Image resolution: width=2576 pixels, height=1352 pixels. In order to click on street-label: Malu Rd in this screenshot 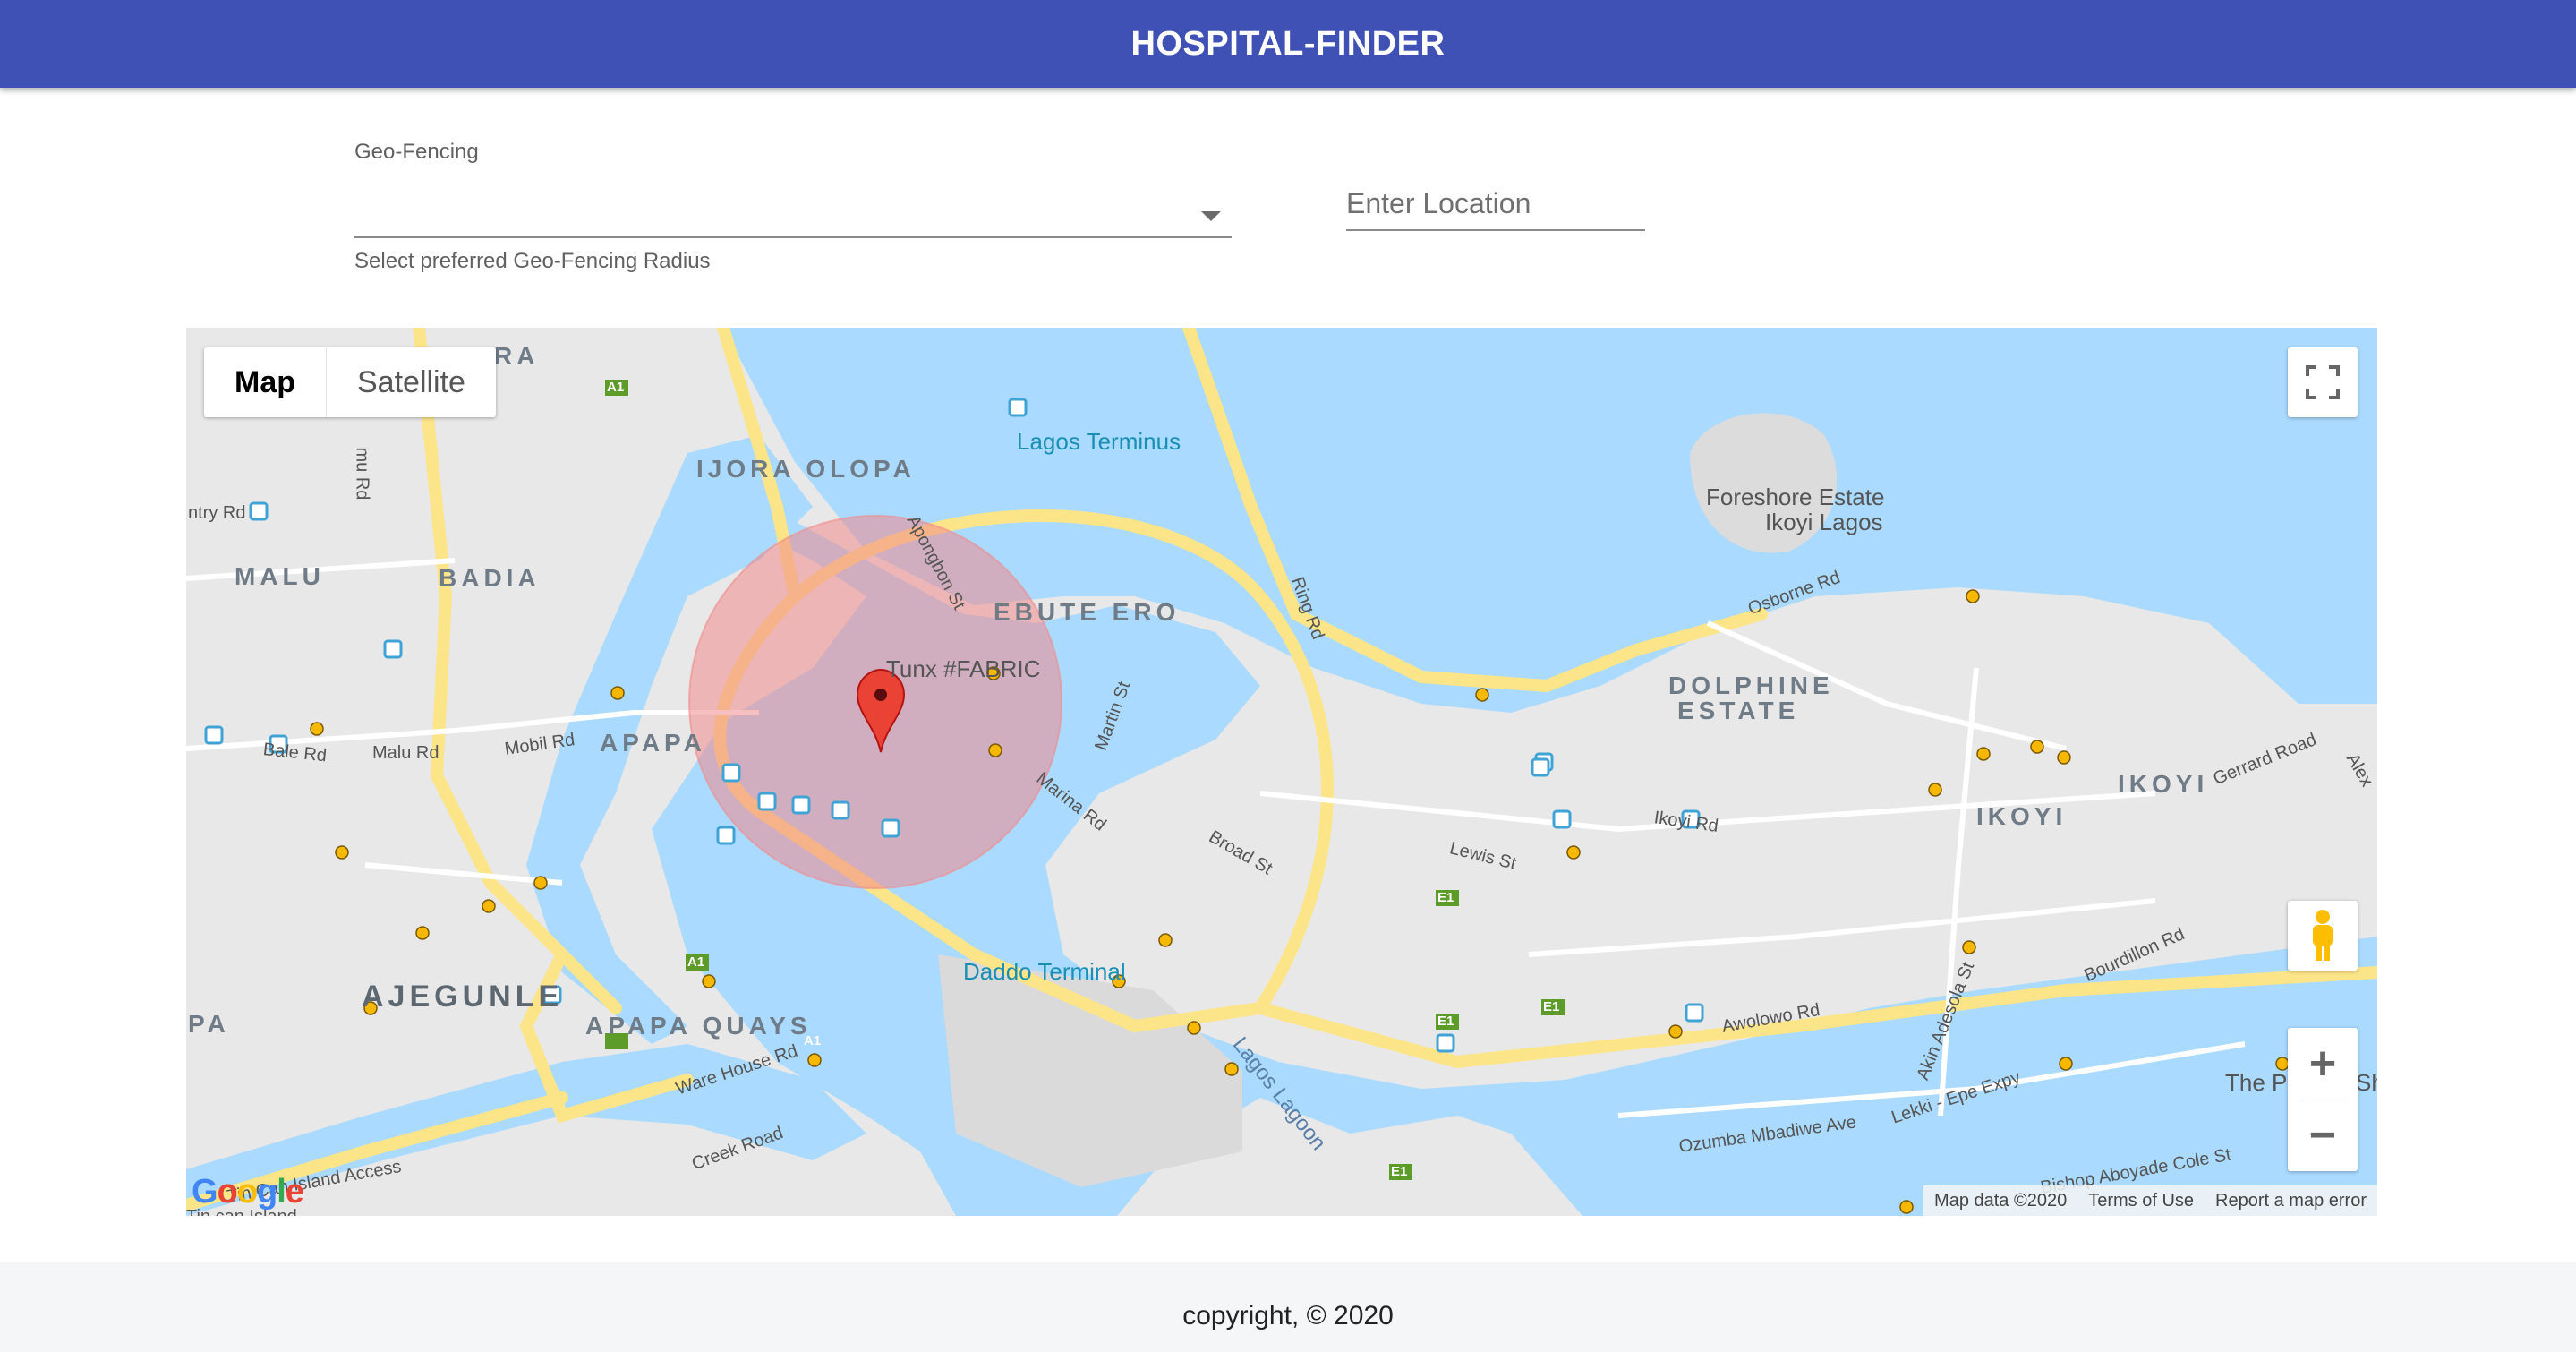, I will do `click(405, 753)`.